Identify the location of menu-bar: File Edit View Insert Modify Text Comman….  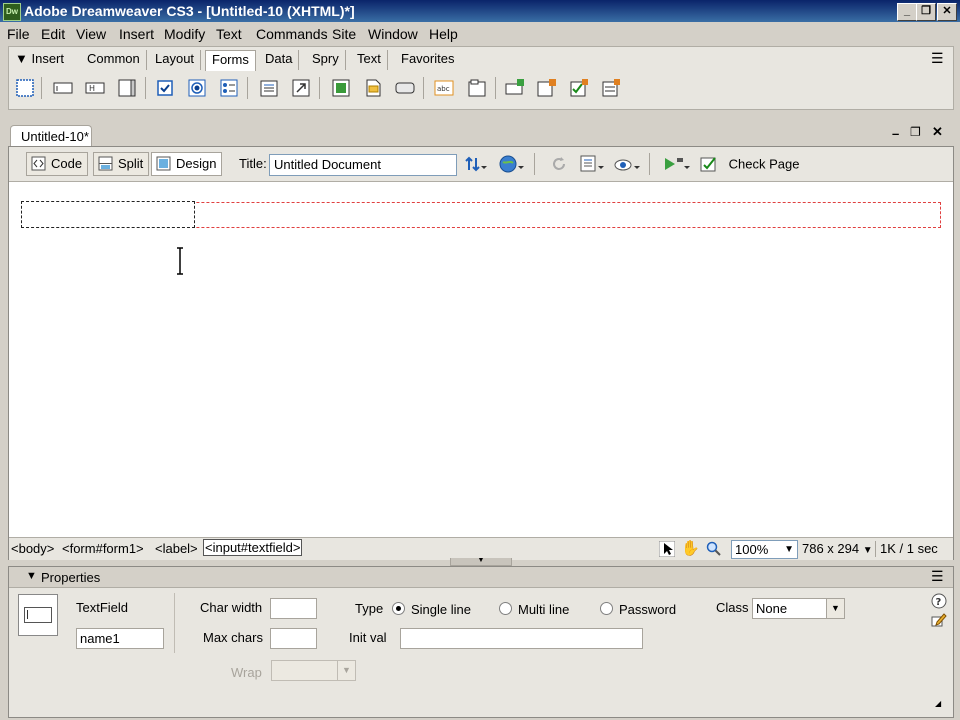
(480, 33).